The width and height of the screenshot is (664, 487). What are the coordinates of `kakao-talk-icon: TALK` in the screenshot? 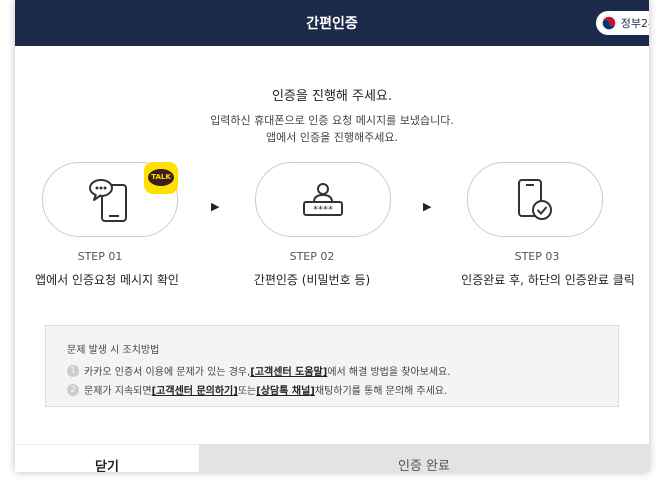 It's located at (161, 177).